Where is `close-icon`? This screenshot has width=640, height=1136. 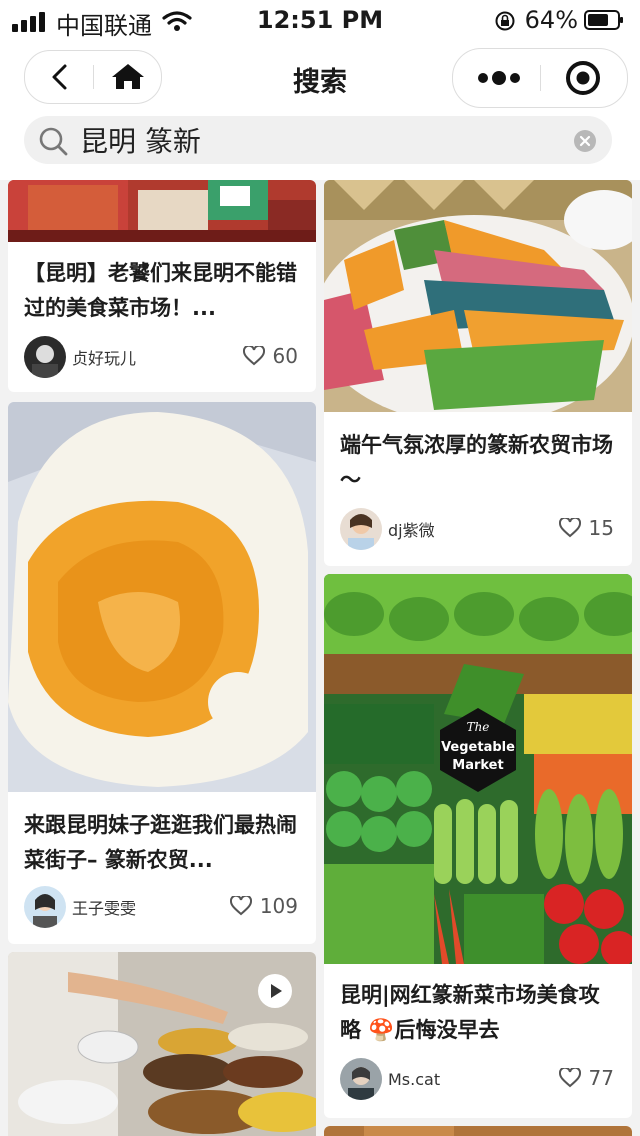 close-icon is located at coordinates (585, 141).